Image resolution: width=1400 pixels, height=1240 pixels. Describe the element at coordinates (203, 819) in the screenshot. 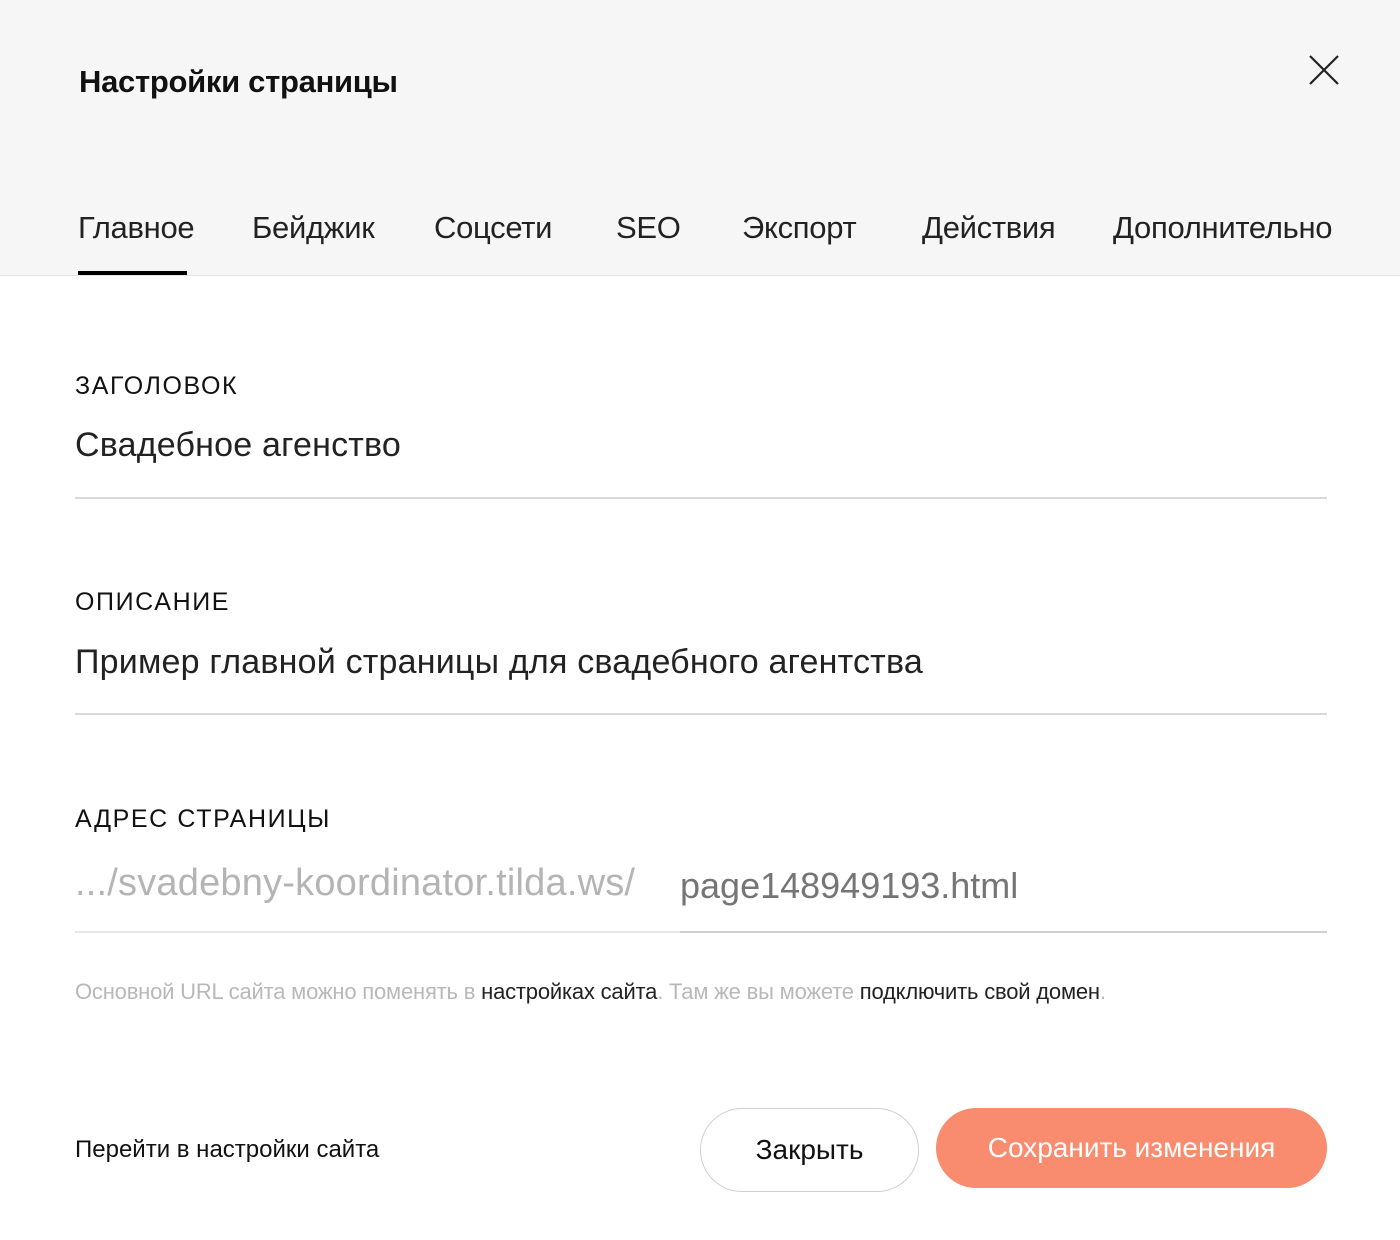

I see `address-field-label: АДРЕС СТРАНИЦЫ` at that location.